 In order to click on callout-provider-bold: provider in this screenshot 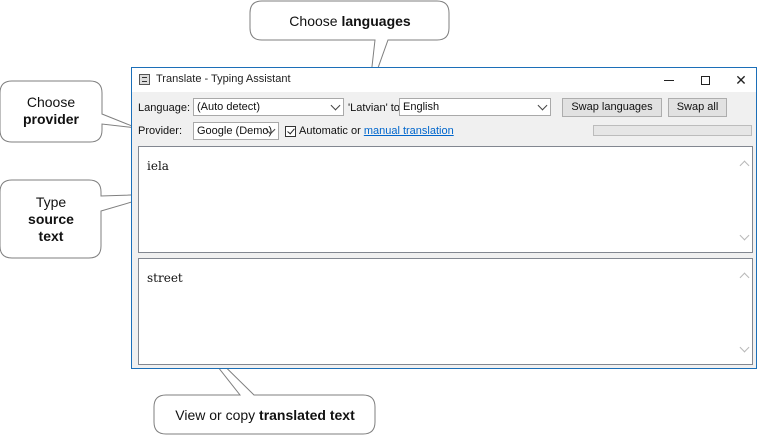, I will do `click(50, 119)`.